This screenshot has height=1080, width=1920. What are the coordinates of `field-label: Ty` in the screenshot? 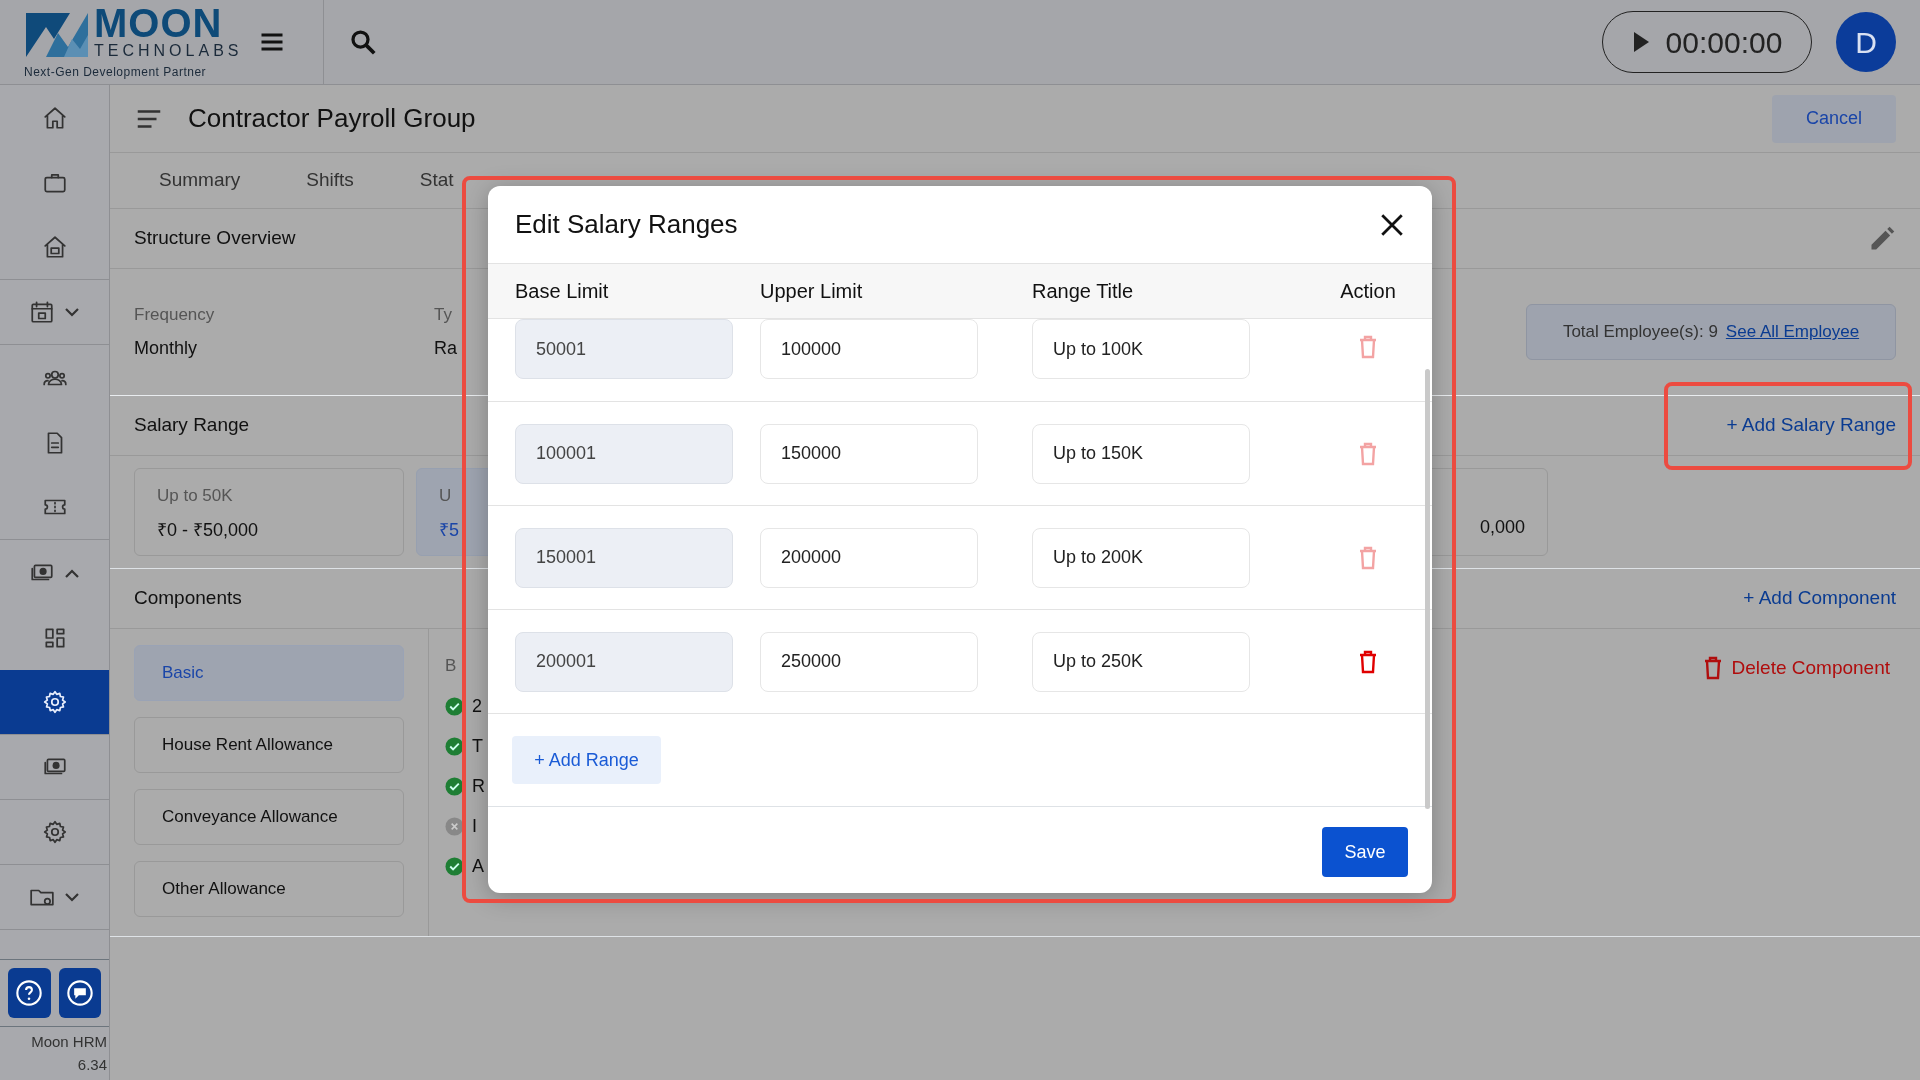 It's located at (443, 314).